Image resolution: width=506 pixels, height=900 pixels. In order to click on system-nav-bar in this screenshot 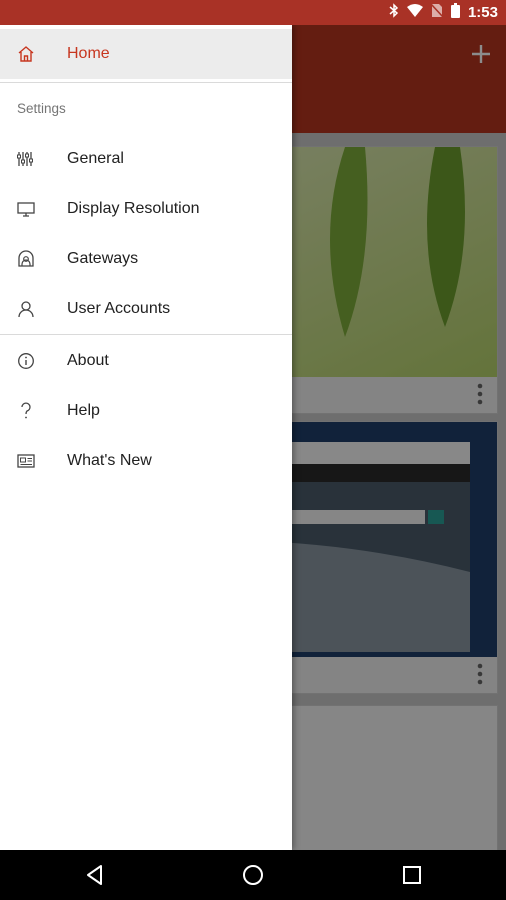, I will do `click(253, 875)`.